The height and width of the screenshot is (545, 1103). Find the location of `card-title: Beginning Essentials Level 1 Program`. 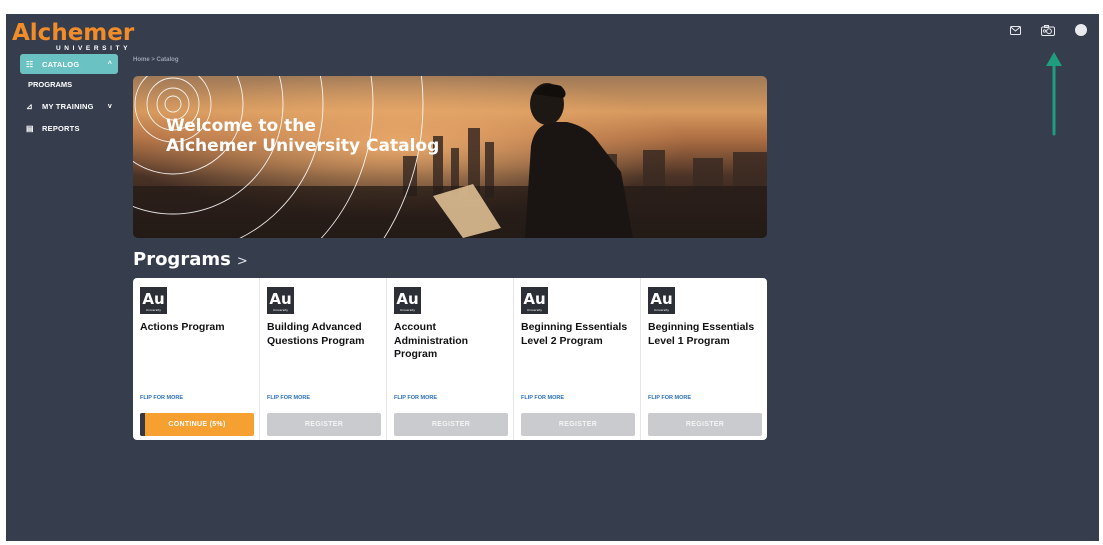

card-title: Beginning Essentials Level 1 Program is located at coordinates (701, 334).